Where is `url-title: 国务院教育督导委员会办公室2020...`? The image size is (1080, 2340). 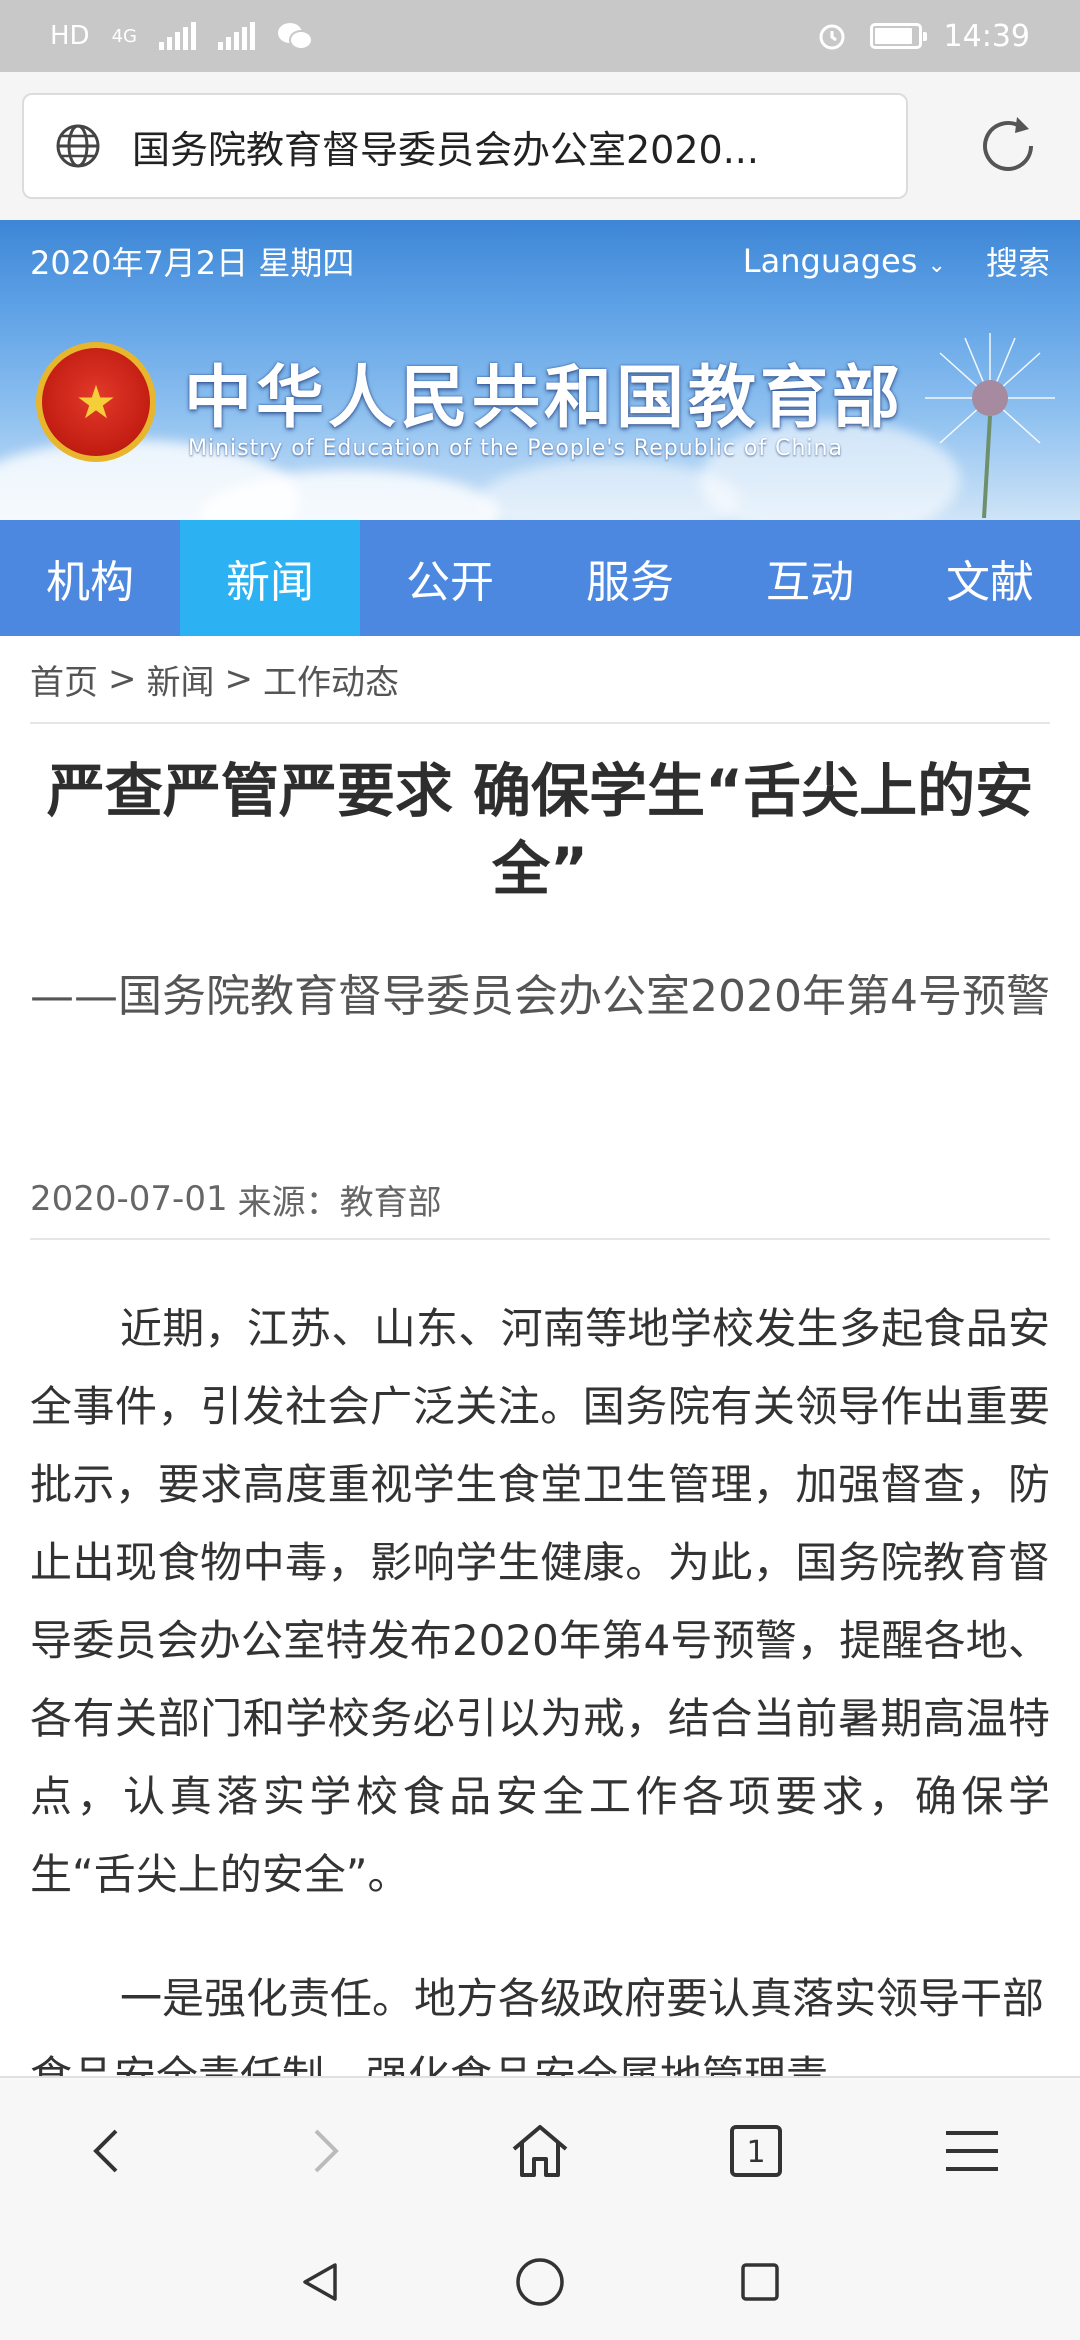
url-title: 国务院教育督导委员会办公室2020... is located at coordinates (445, 149).